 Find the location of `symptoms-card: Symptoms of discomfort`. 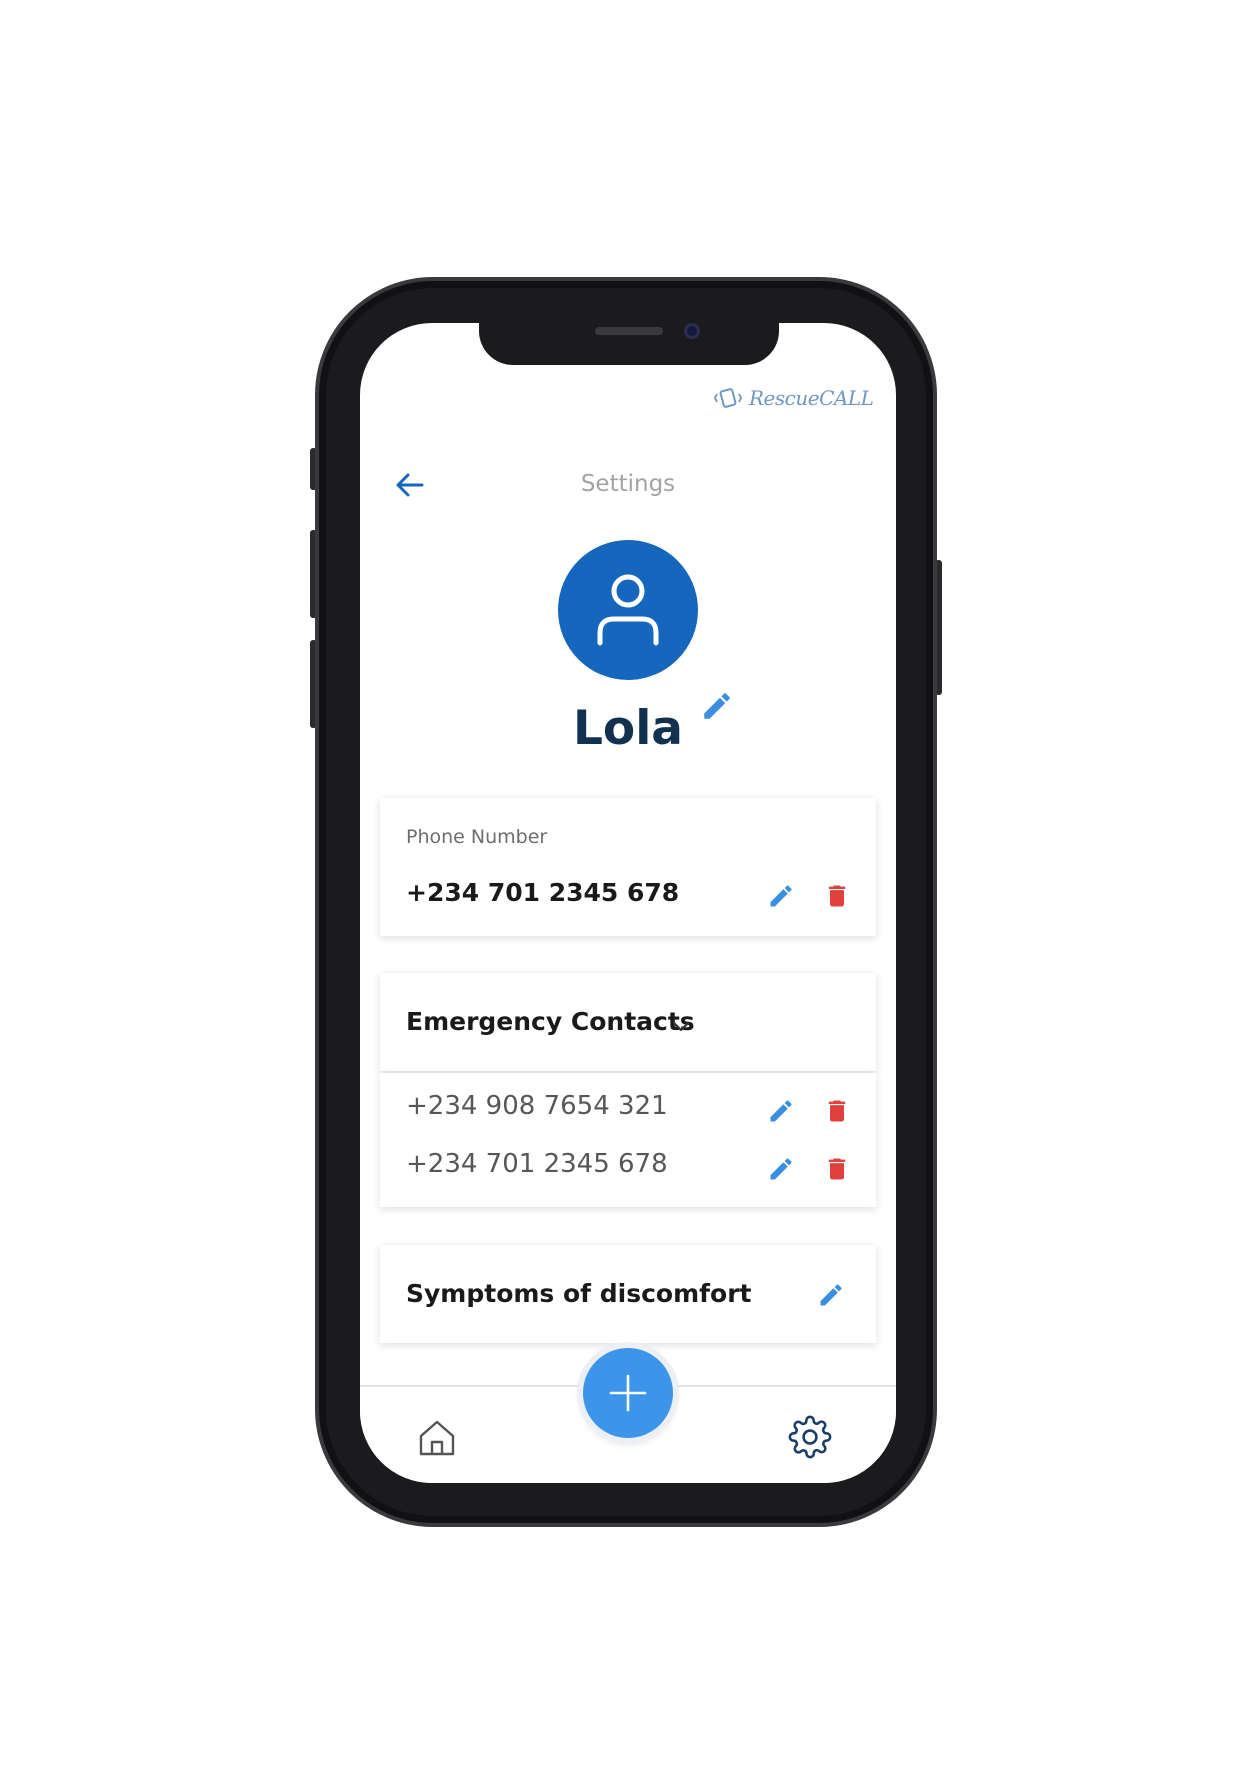

symptoms-card: Symptoms of discomfort is located at coordinates (628, 1294).